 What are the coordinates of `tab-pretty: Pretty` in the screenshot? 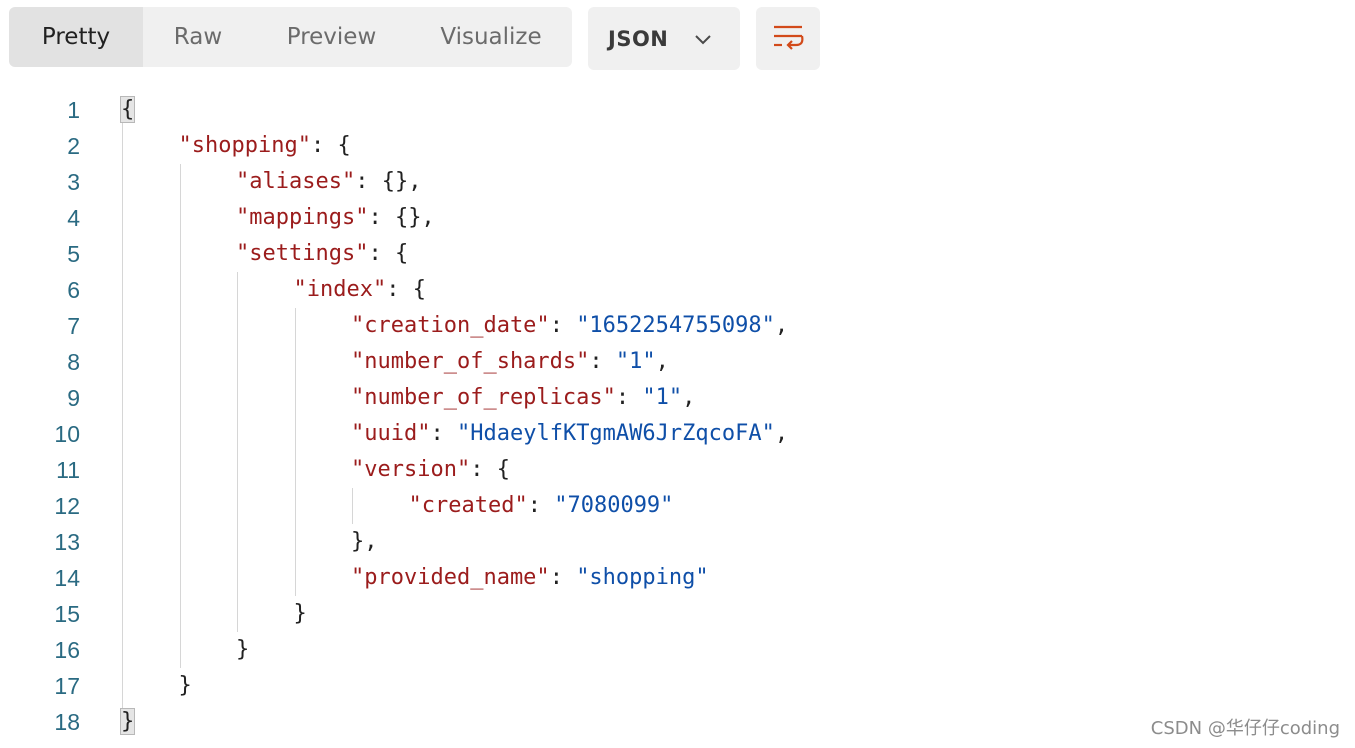 It's located at (76, 37).